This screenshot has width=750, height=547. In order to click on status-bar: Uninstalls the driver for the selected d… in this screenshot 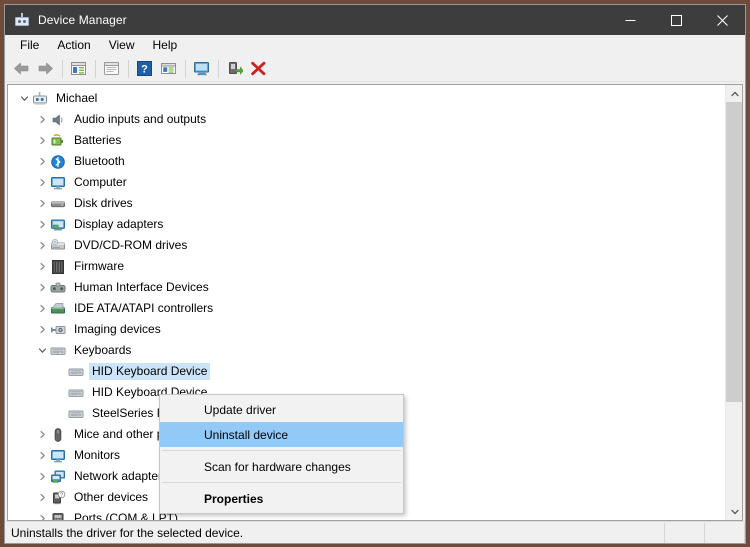, I will do `click(375, 532)`.